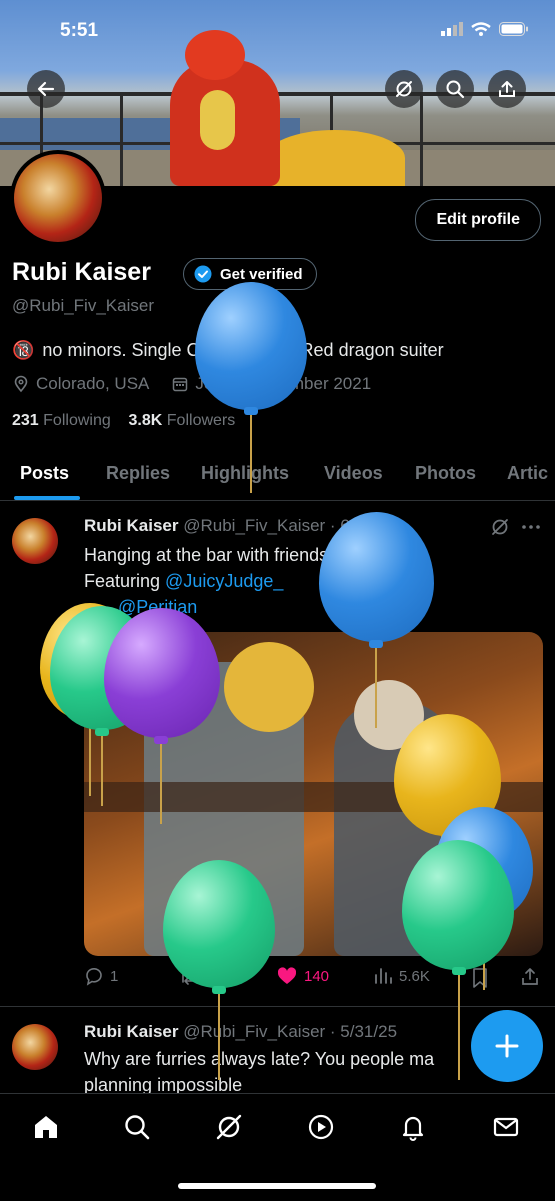 This screenshot has width=555, height=1201. What do you see at coordinates (478, 220) in the screenshot?
I see `edit-profile-button: Edit profile` at bounding box center [478, 220].